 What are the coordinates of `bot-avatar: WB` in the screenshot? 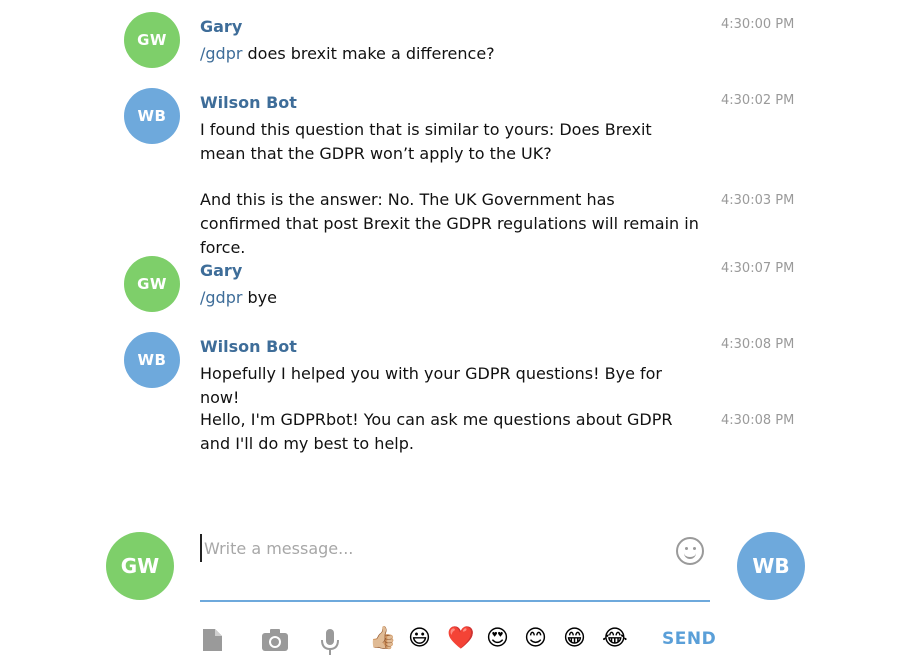 It's located at (771, 566).